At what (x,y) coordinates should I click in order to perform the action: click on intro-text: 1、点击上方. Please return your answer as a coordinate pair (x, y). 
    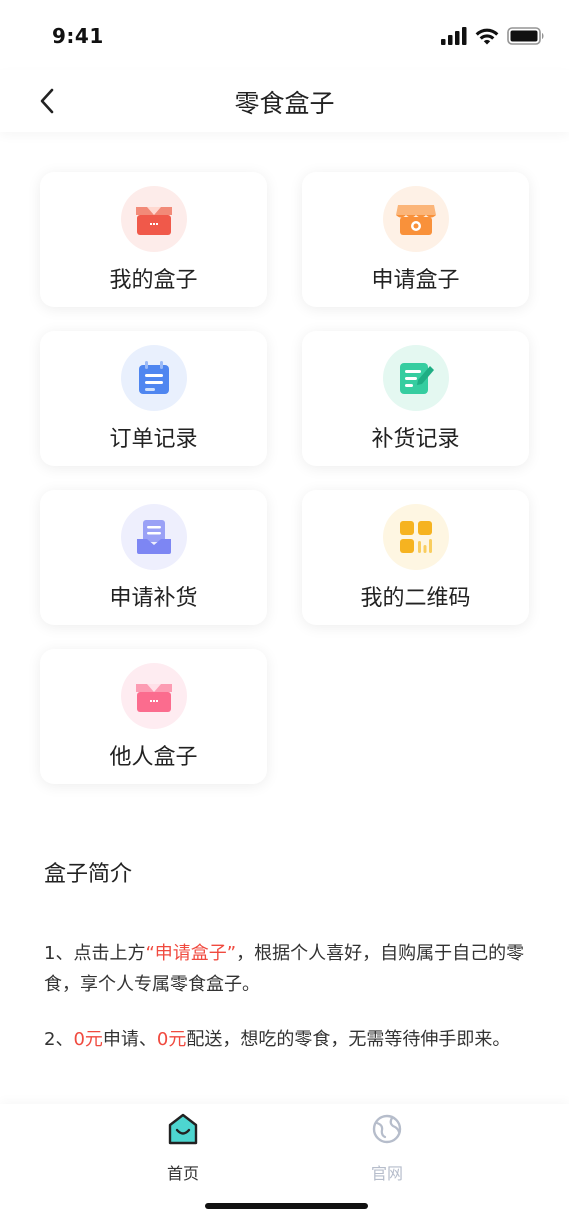
    Looking at the image, I should click on (95, 953).